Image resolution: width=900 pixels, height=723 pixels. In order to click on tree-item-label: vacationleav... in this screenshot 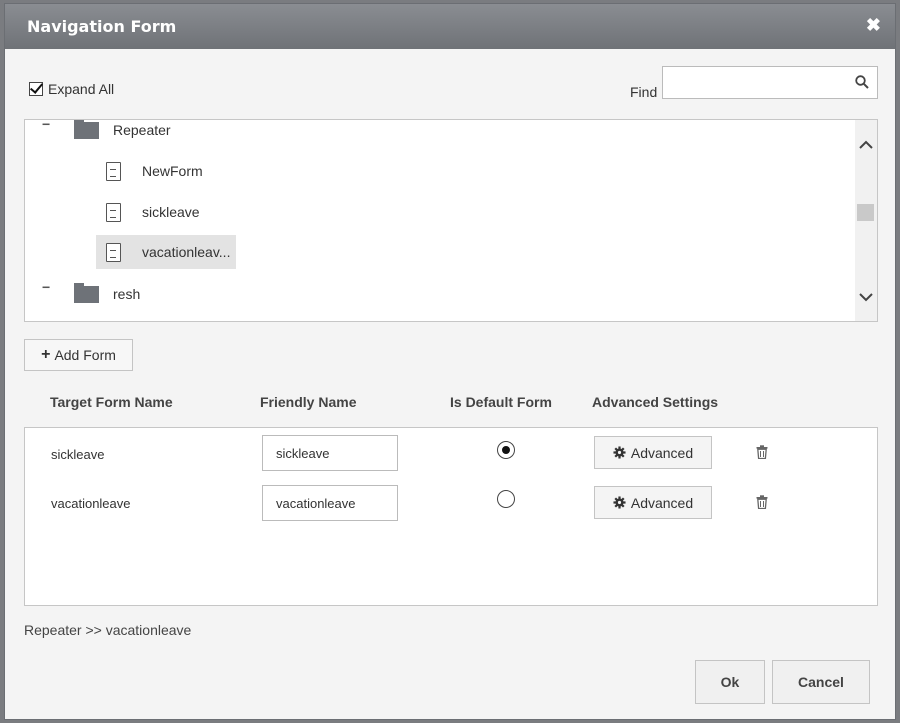, I will do `click(186, 252)`.